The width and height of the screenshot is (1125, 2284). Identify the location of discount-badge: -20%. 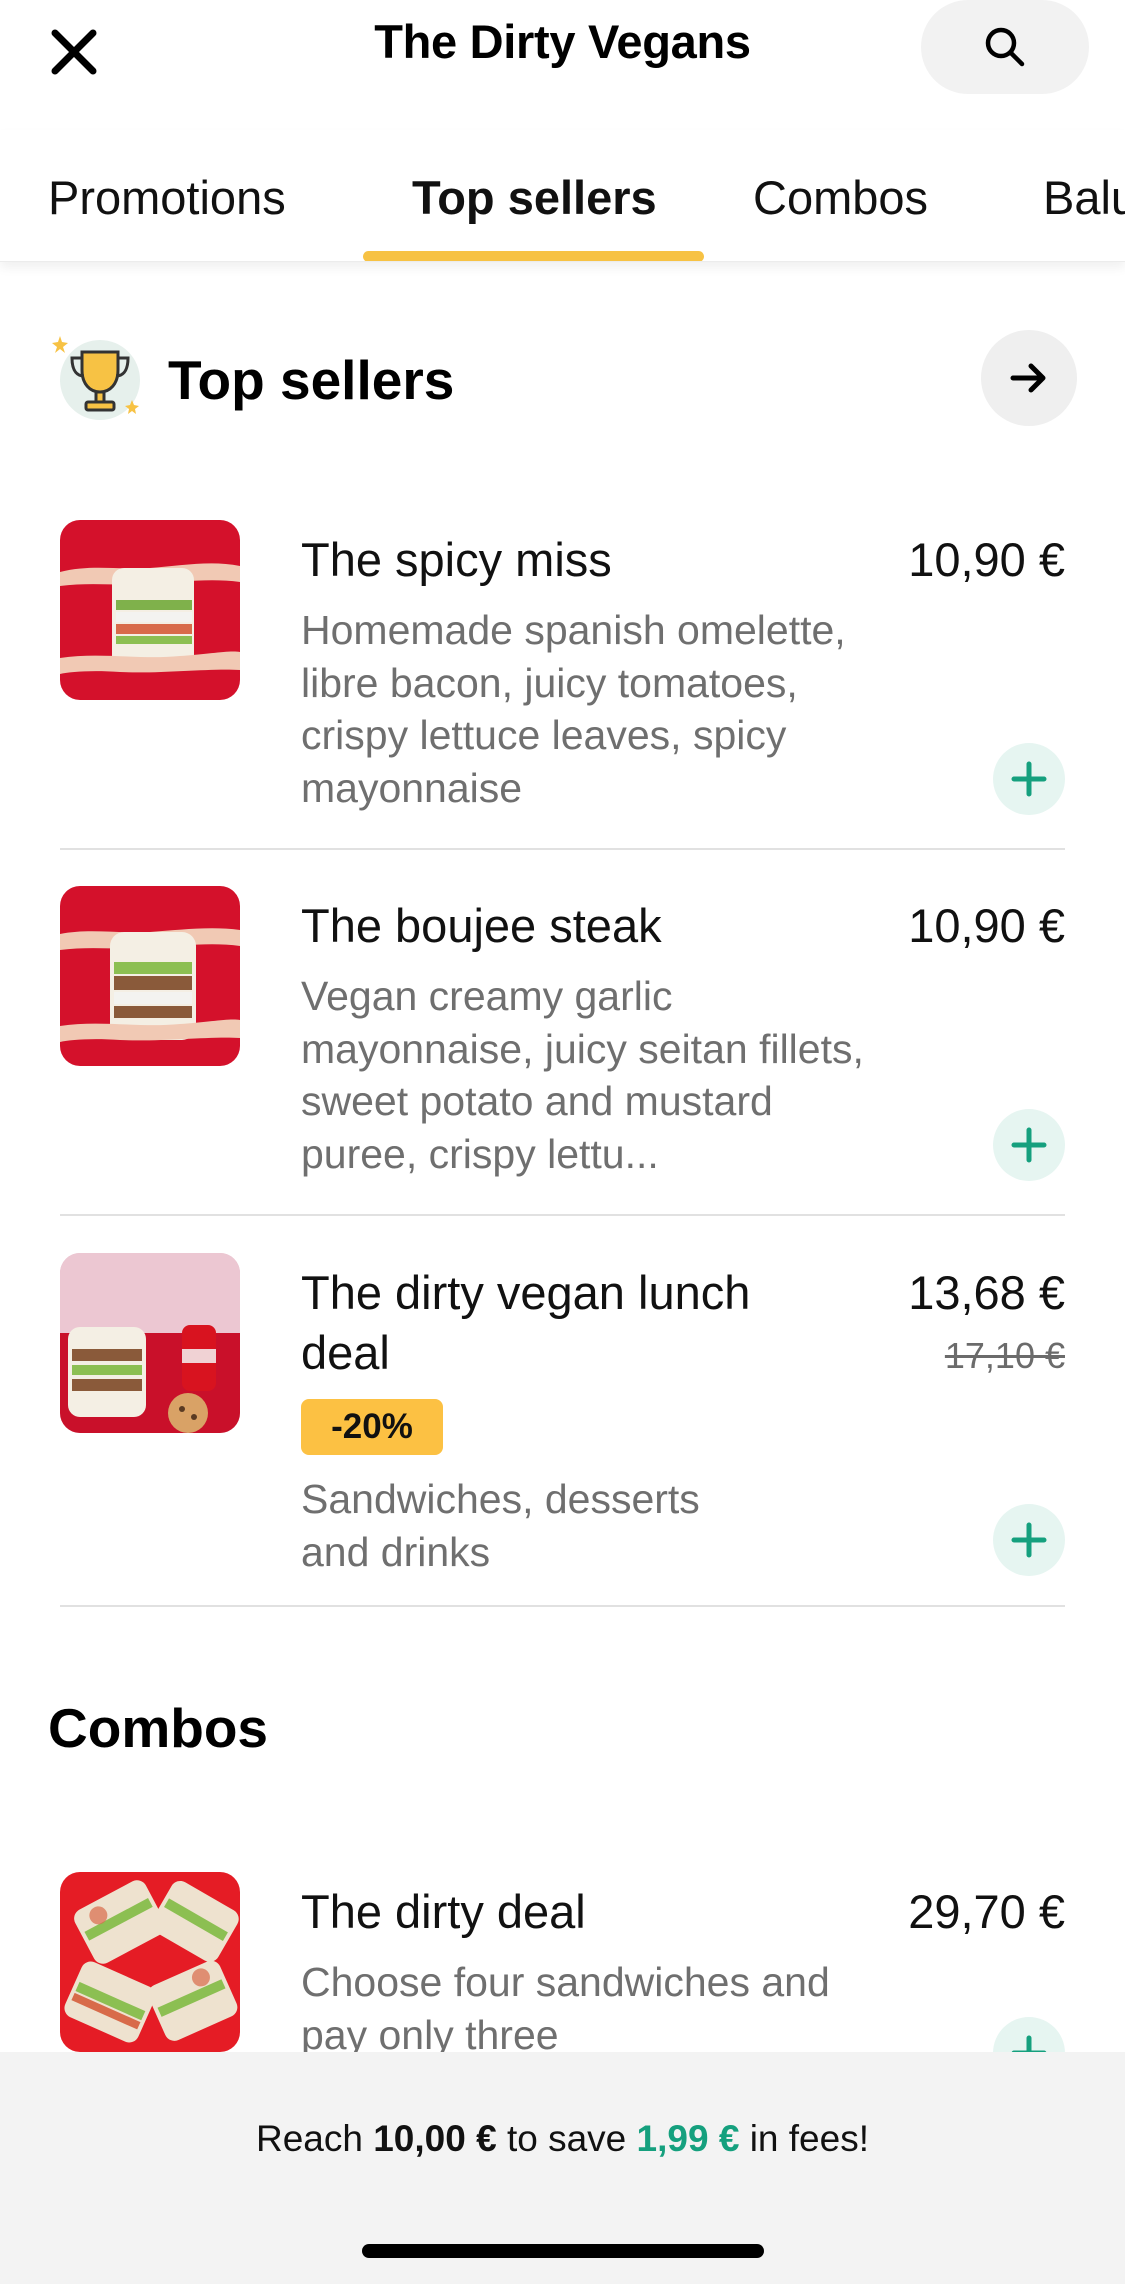
(372, 1427).